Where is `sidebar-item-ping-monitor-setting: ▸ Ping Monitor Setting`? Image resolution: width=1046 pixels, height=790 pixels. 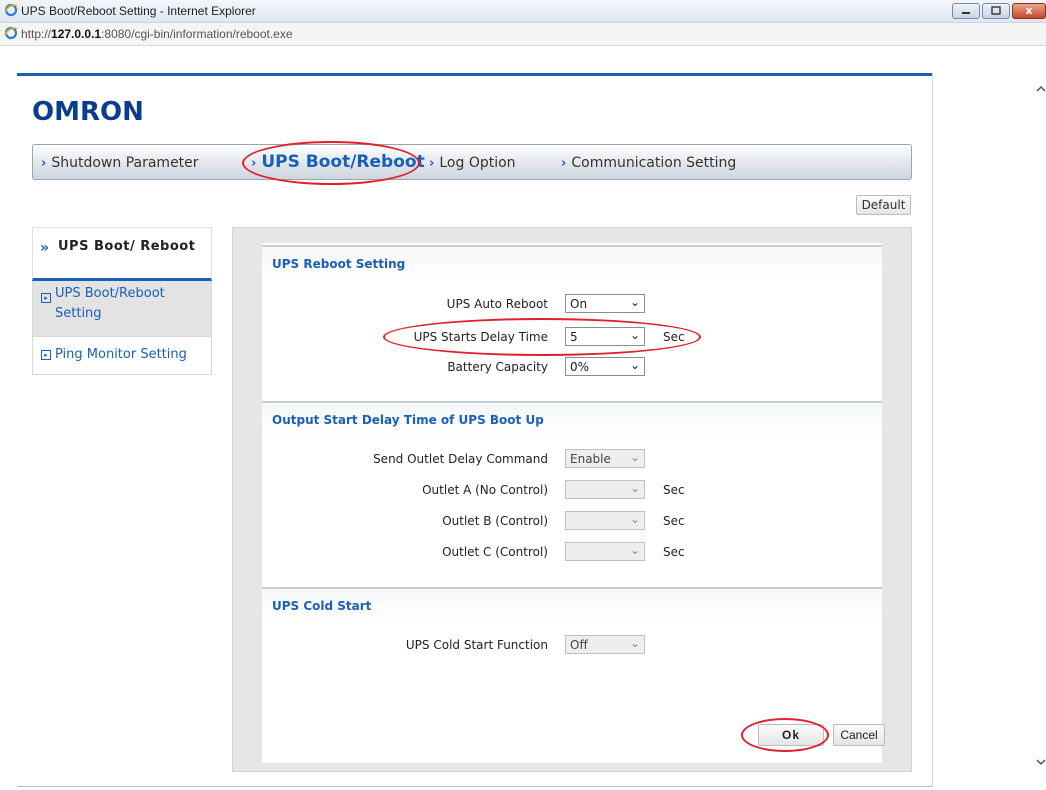
sidebar-item-ping-monitor-setting: ▸ Ping Monitor Setting is located at coordinates (122, 356).